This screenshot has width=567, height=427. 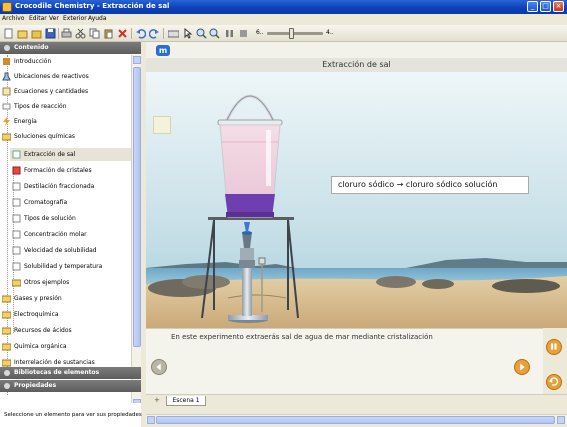 What do you see at coordinates (229, 33) in the screenshot?
I see `pause-icon` at bounding box center [229, 33].